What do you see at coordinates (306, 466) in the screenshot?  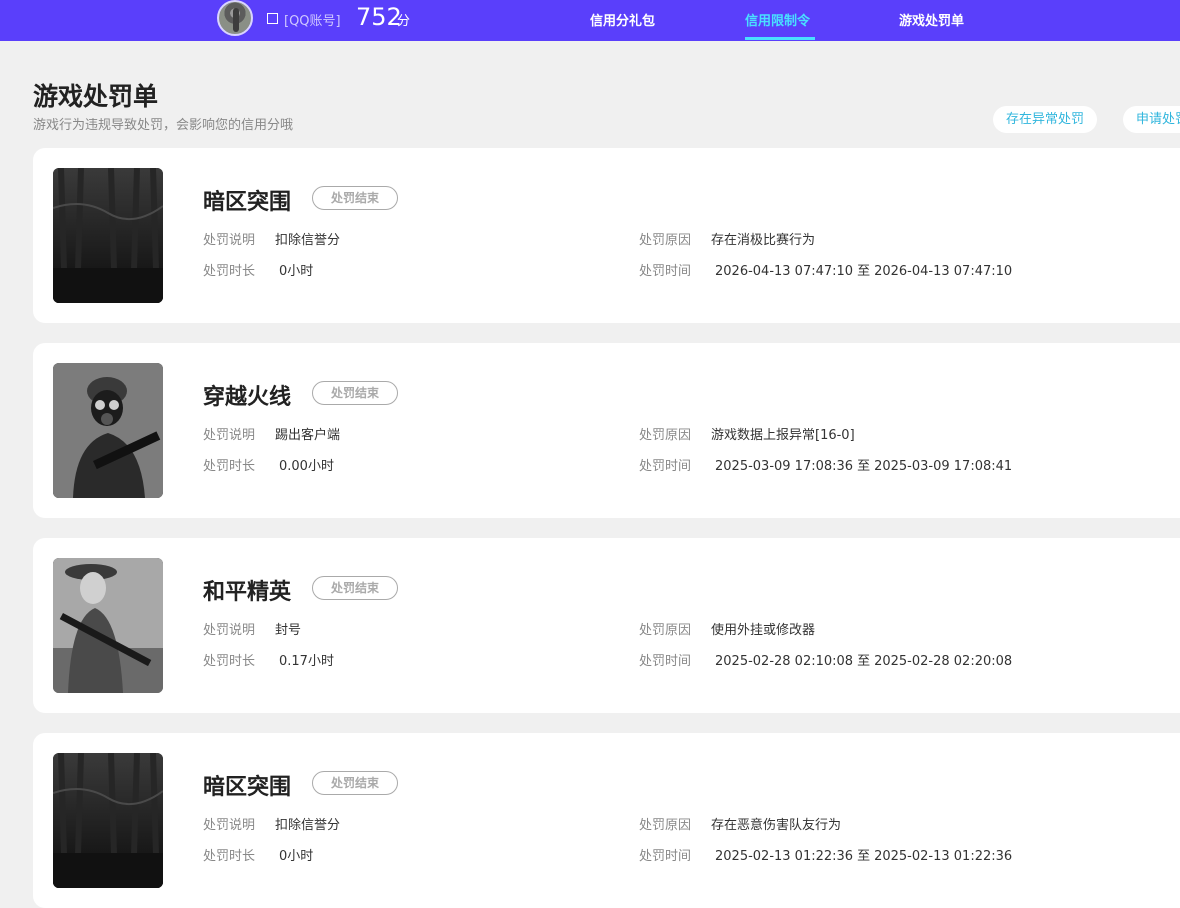 I see `penalty-duration-value: 0.00小时` at bounding box center [306, 466].